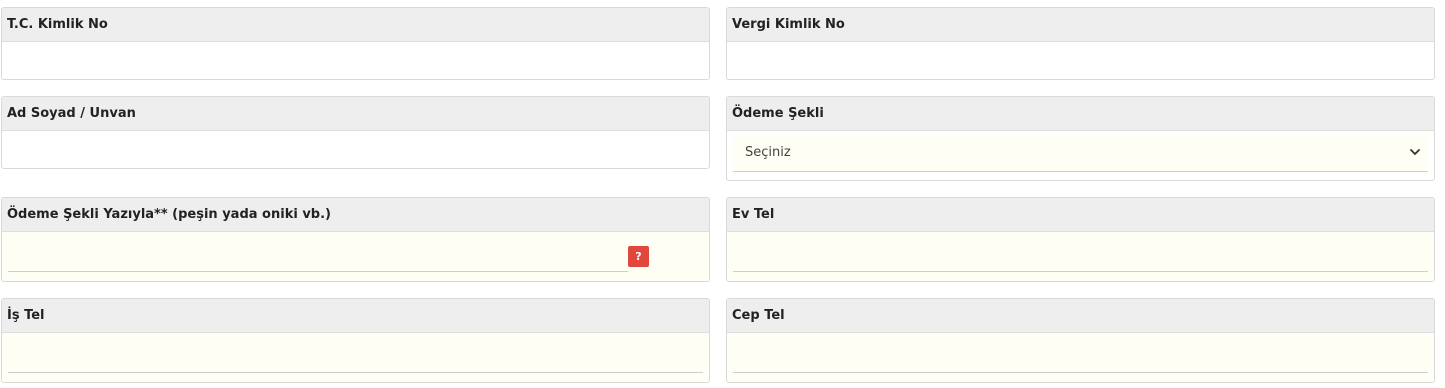 Image resolution: width=1445 pixels, height=388 pixels. What do you see at coordinates (1080, 355) in the screenshot?
I see `cep-tel-input` at bounding box center [1080, 355].